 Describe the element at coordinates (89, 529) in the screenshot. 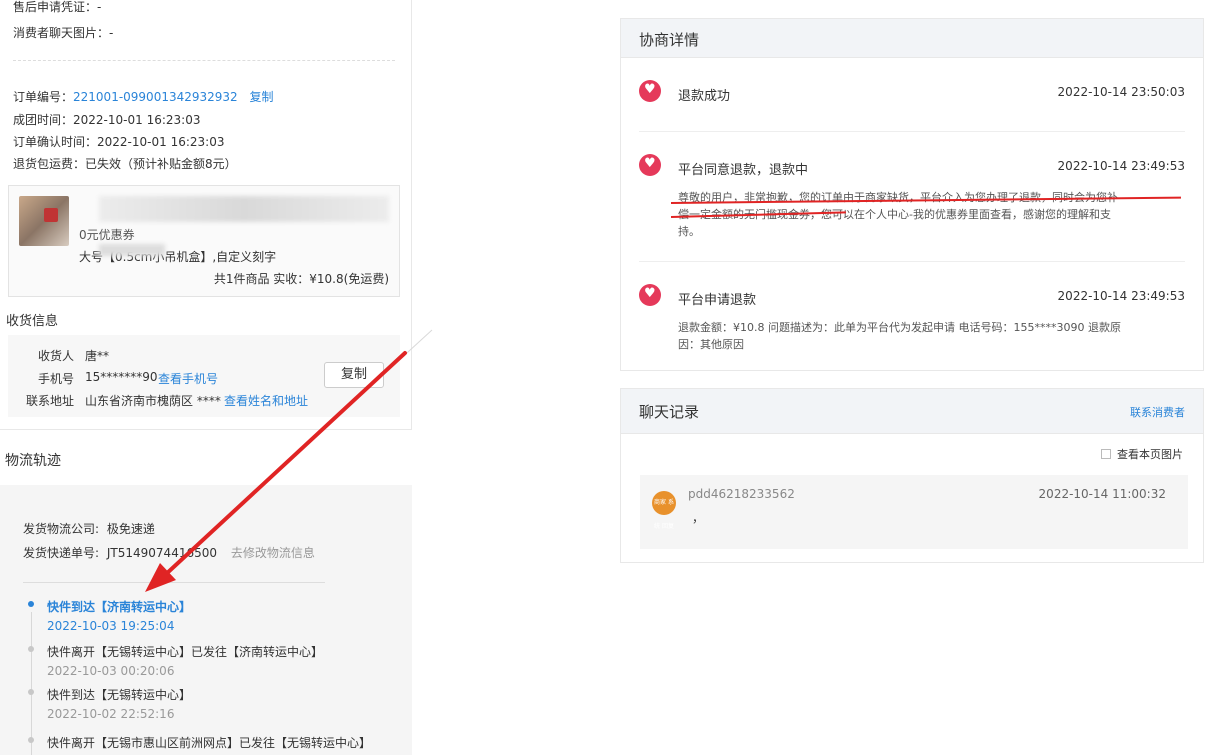

I see `logistics-company-row: 发货物流公司: 极免速递` at that location.